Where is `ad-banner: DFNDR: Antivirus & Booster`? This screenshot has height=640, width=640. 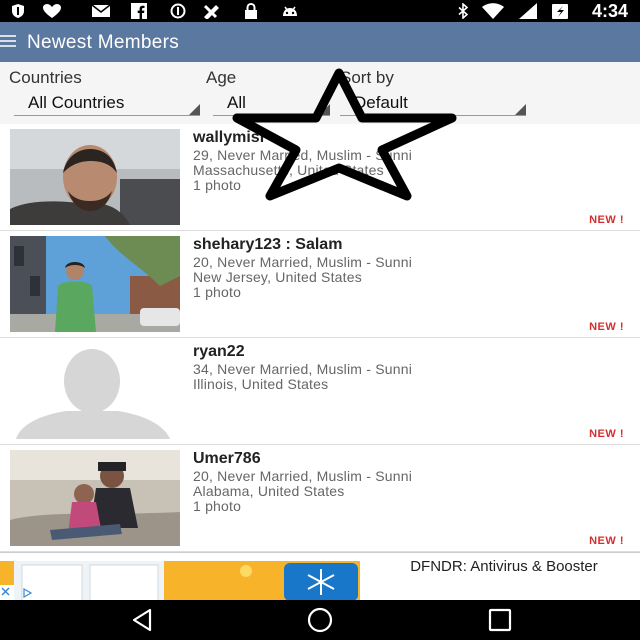 ad-banner: DFNDR: Antivirus & Booster is located at coordinates (320, 576).